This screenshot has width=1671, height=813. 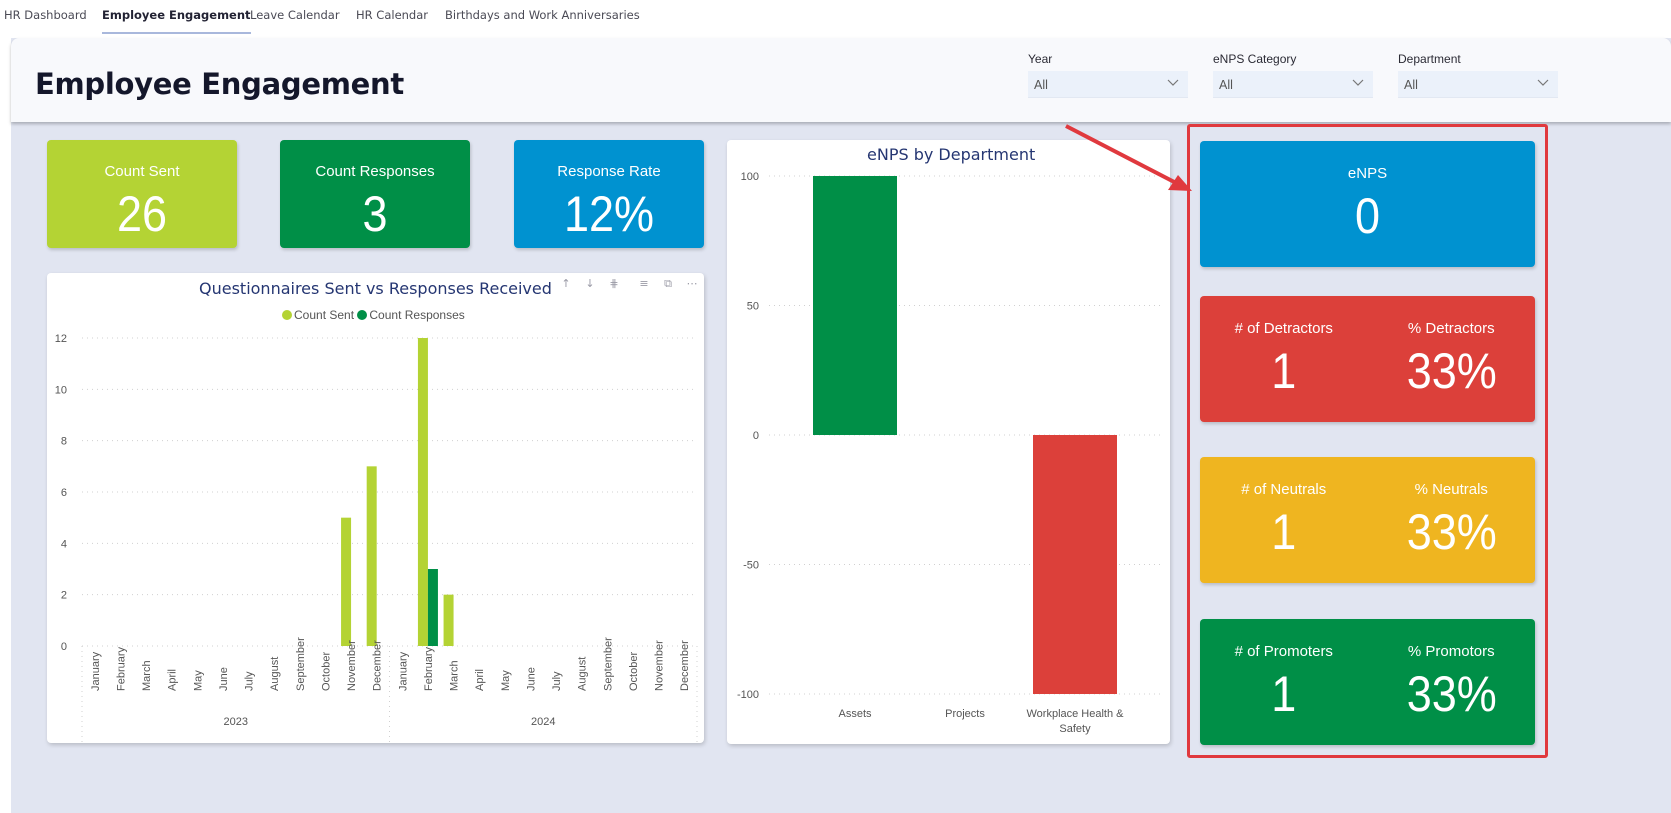 I want to click on x-tick-label: Projects, so click(x=965, y=714).